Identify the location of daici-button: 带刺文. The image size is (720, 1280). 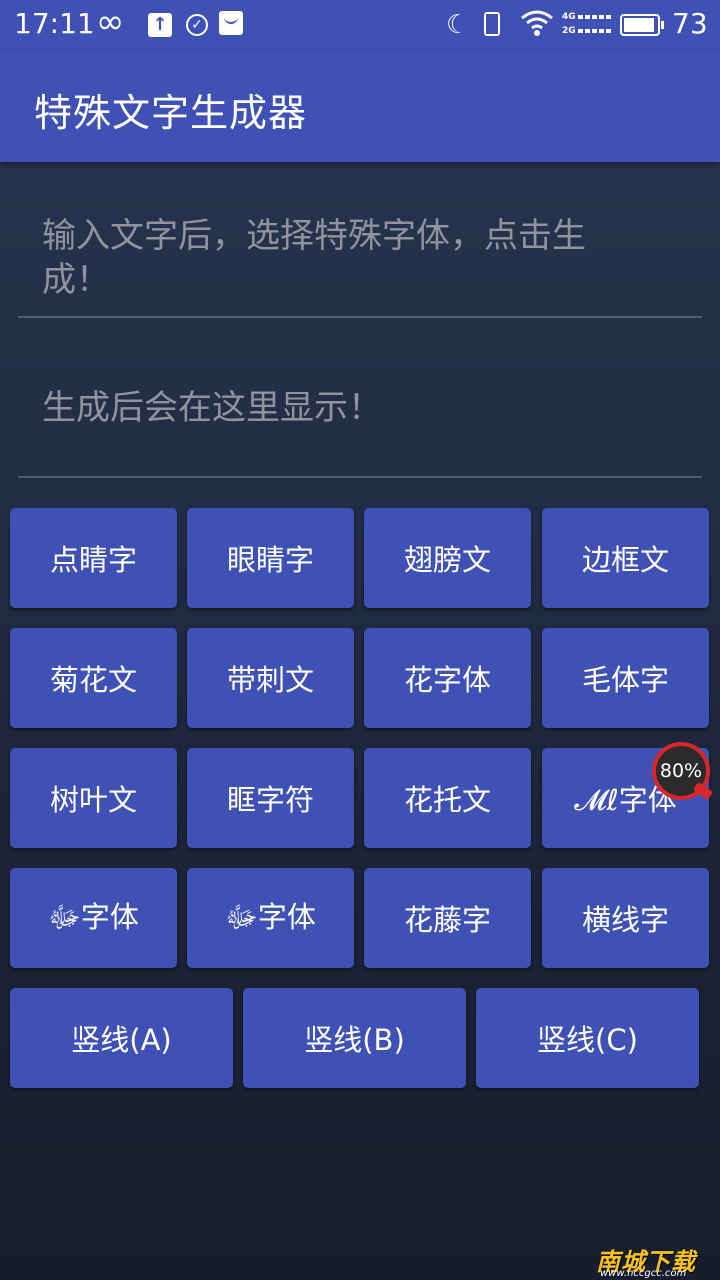
(270, 678).